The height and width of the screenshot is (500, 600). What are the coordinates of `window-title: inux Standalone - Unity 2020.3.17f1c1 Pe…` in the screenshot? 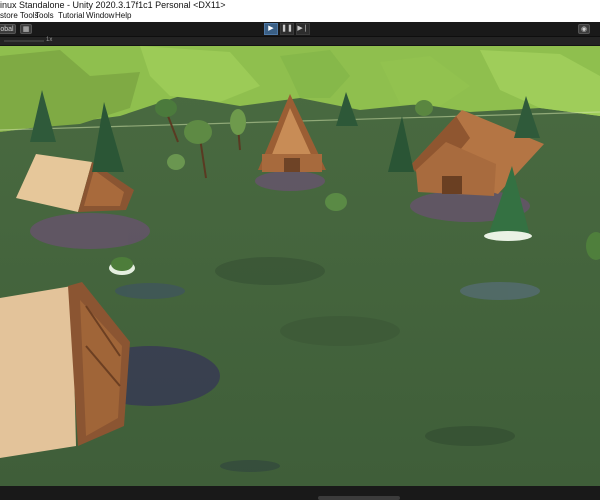 It's located at (113, 5).